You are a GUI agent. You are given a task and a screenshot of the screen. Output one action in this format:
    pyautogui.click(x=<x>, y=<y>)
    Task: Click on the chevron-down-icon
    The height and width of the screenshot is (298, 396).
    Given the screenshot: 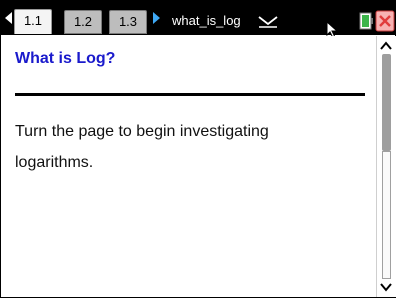 What is the action you would take?
    pyautogui.click(x=268, y=21)
    